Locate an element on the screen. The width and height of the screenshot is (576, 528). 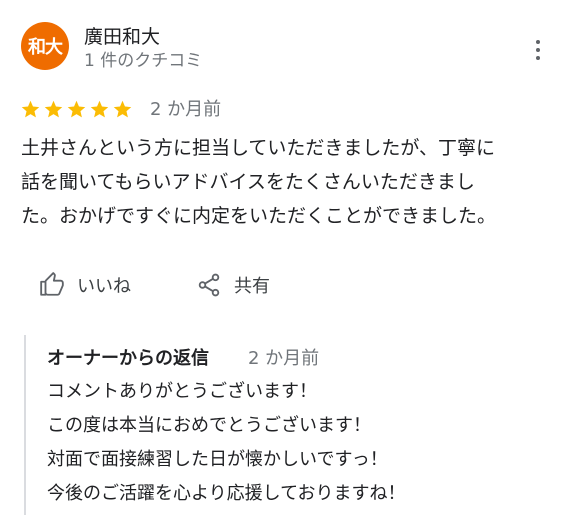
more-vert-icon is located at coordinates (538, 42).